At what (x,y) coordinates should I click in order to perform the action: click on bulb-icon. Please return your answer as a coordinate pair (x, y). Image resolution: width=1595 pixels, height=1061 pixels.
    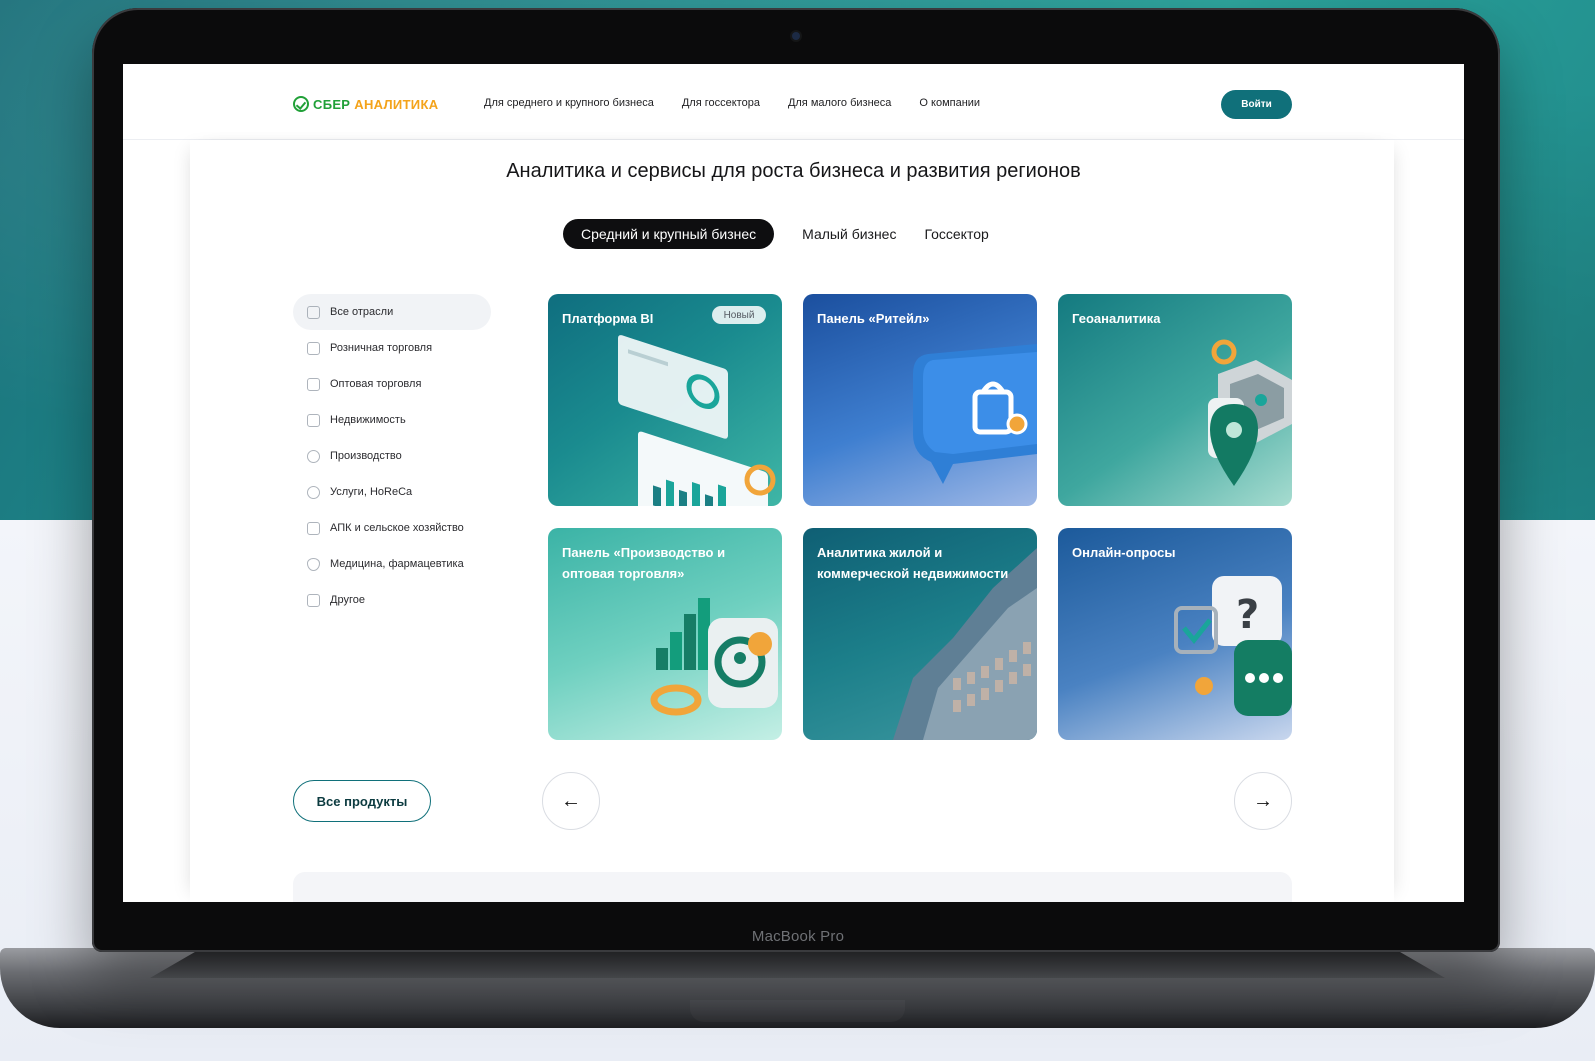
    Looking at the image, I should click on (313, 456).